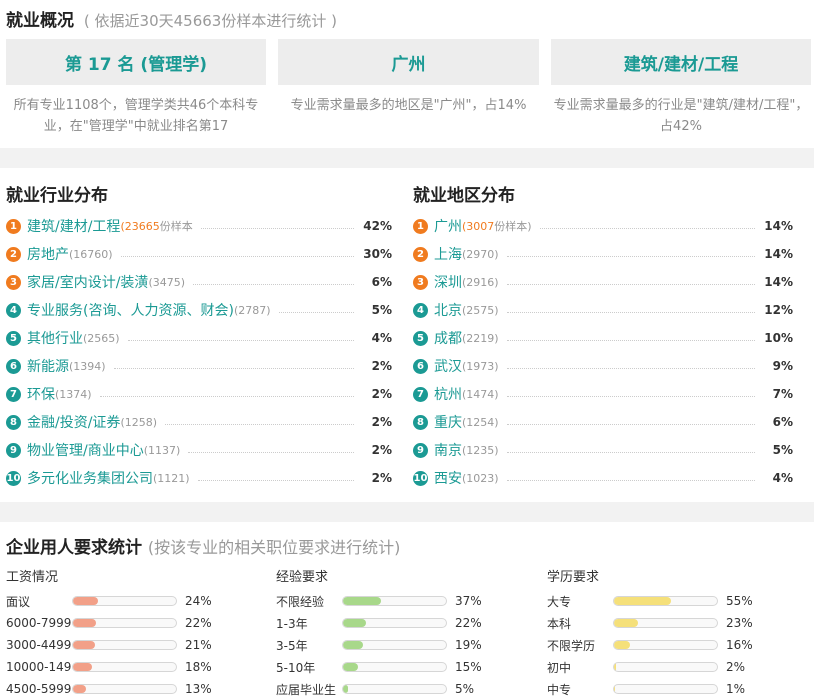 The height and width of the screenshot is (700, 814). What do you see at coordinates (448, 422) in the screenshot?
I see `region-name-link: 重庆` at bounding box center [448, 422].